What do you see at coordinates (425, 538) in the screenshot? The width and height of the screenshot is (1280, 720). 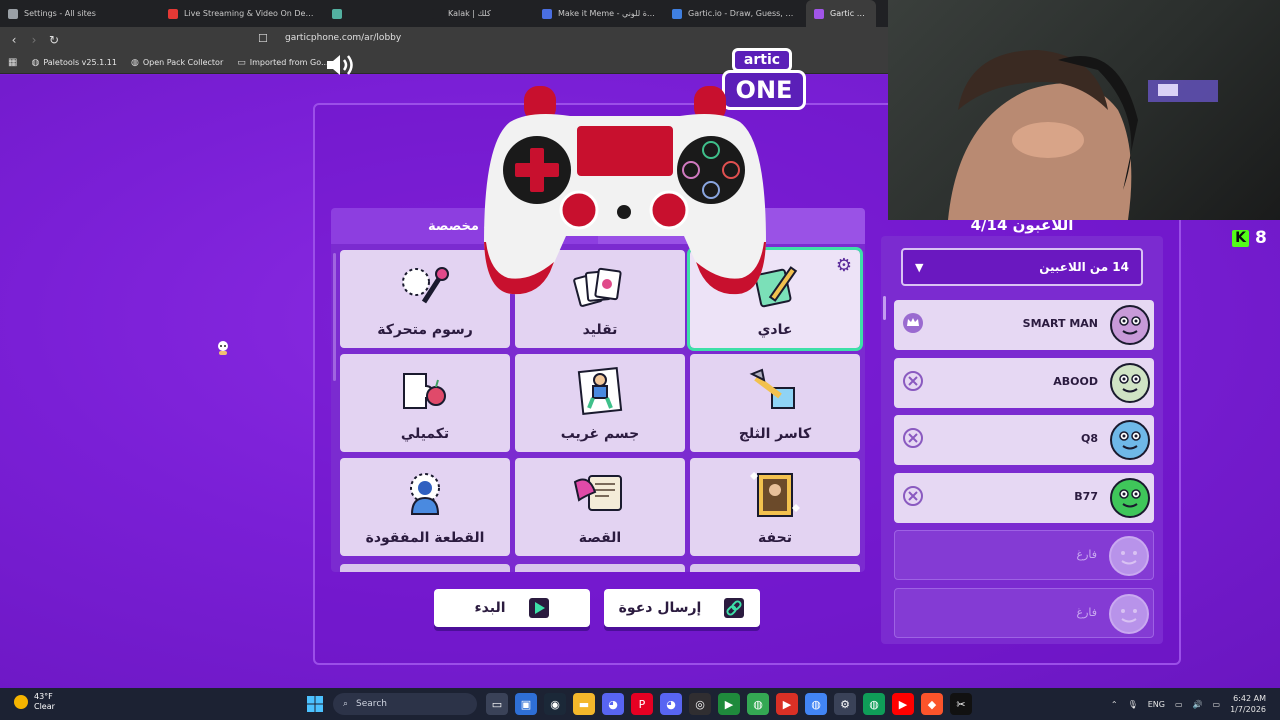 I see `mode-label: القطعة المفقودة` at bounding box center [425, 538].